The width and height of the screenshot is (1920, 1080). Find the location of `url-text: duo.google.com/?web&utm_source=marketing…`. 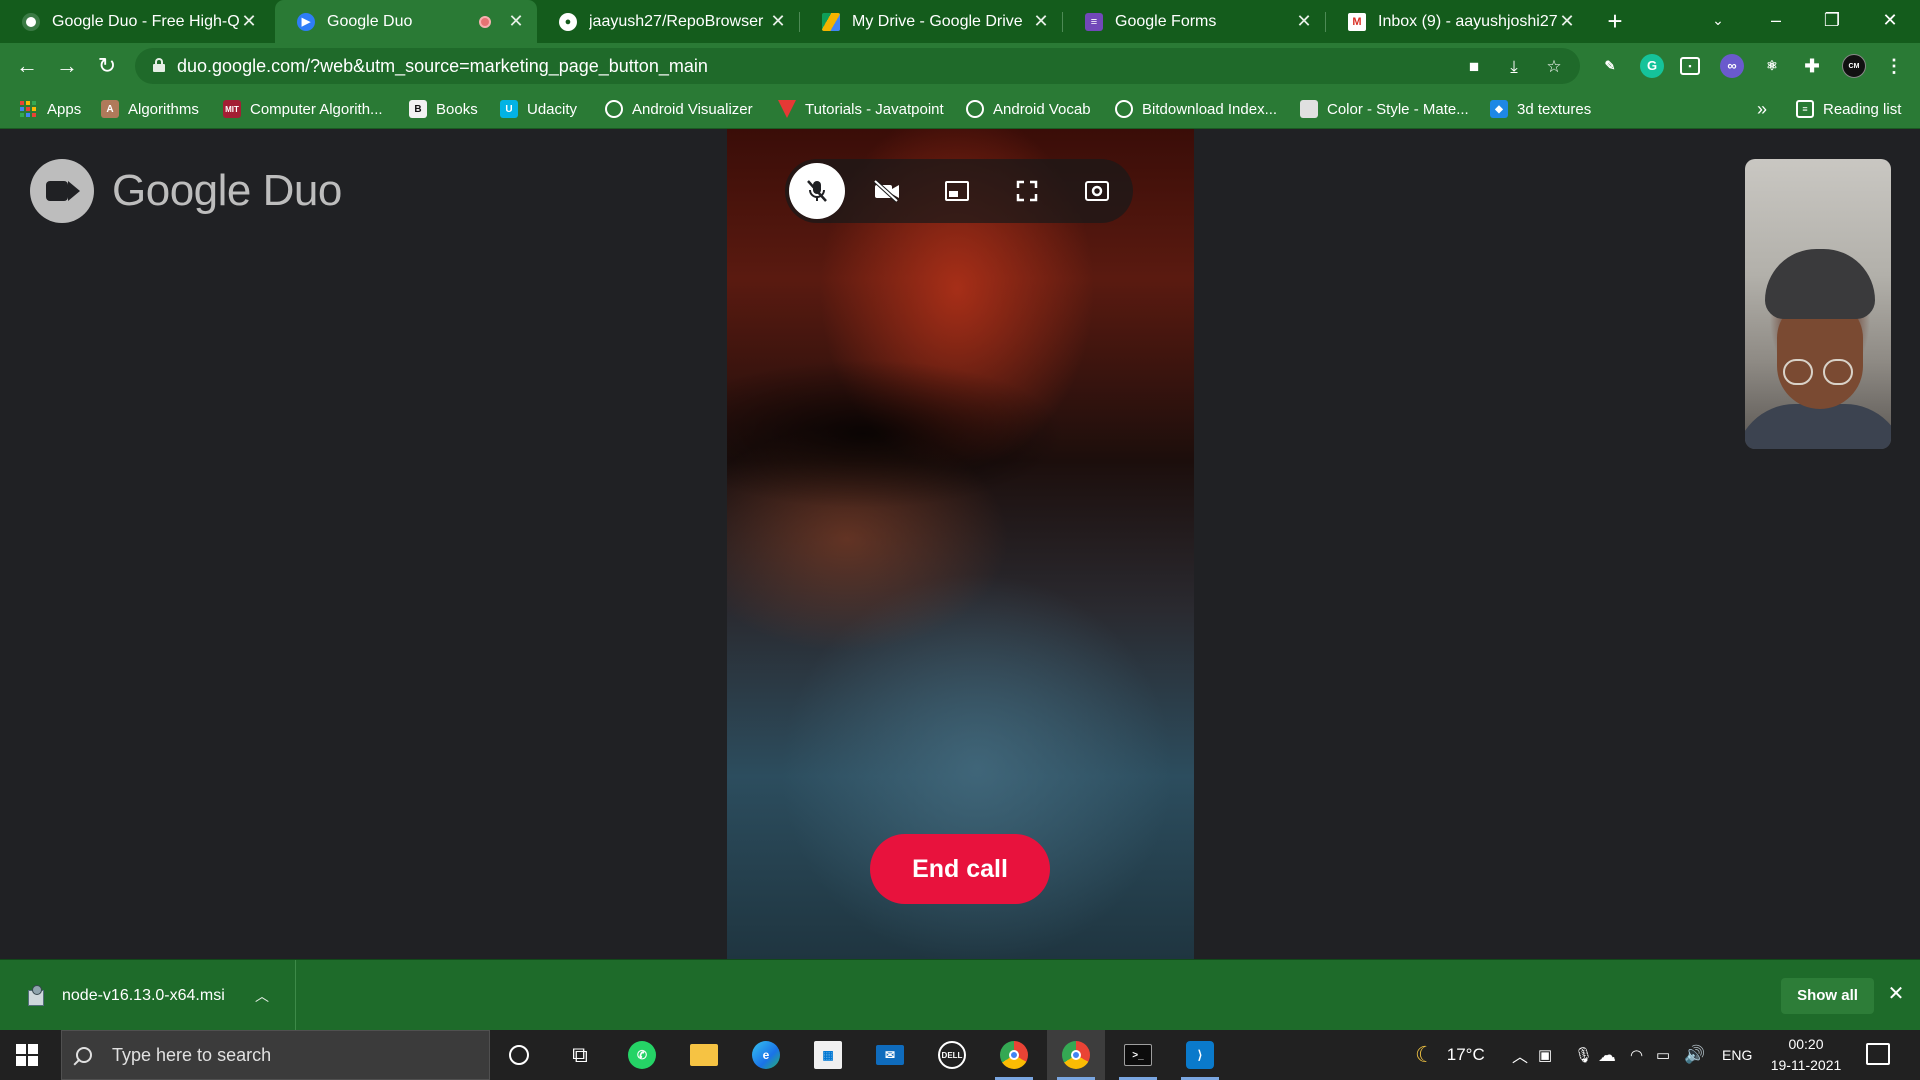

url-text: duo.google.com/?web&utm_source=marketing… is located at coordinates (442, 66).